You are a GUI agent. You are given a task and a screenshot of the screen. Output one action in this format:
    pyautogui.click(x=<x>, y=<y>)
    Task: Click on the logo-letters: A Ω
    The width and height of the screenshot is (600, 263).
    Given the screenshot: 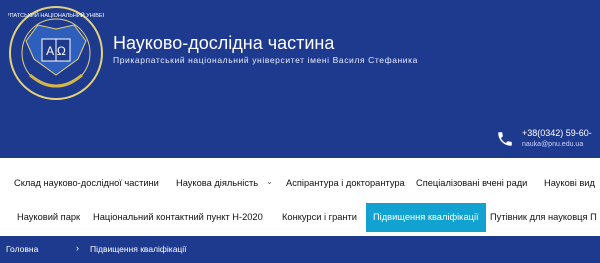 What is the action you would take?
    pyautogui.click(x=56, y=51)
    